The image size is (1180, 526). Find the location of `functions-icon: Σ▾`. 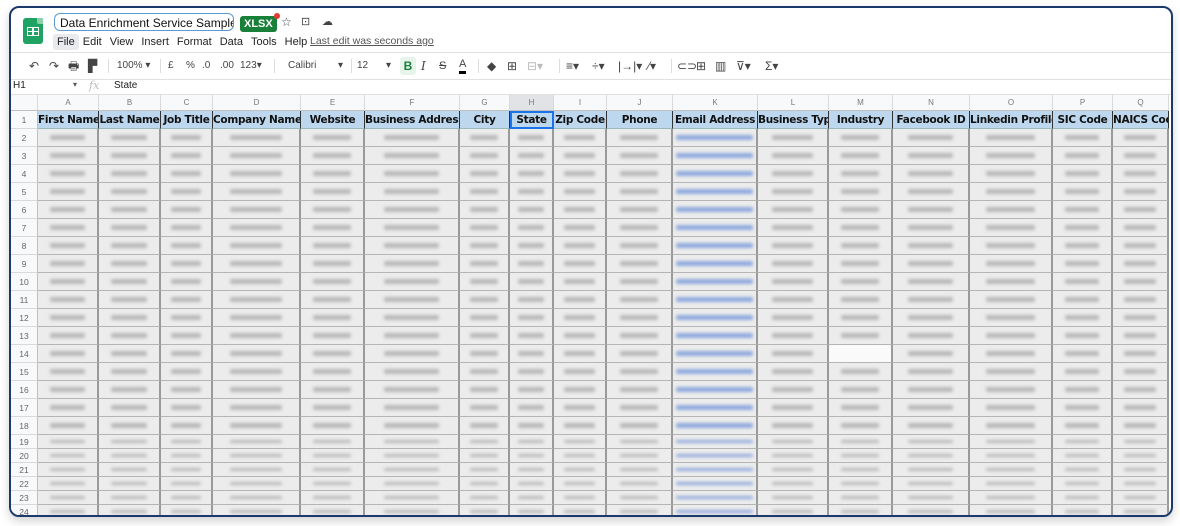

functions-icon: Σ▾ is located at coordinates (771, 66).